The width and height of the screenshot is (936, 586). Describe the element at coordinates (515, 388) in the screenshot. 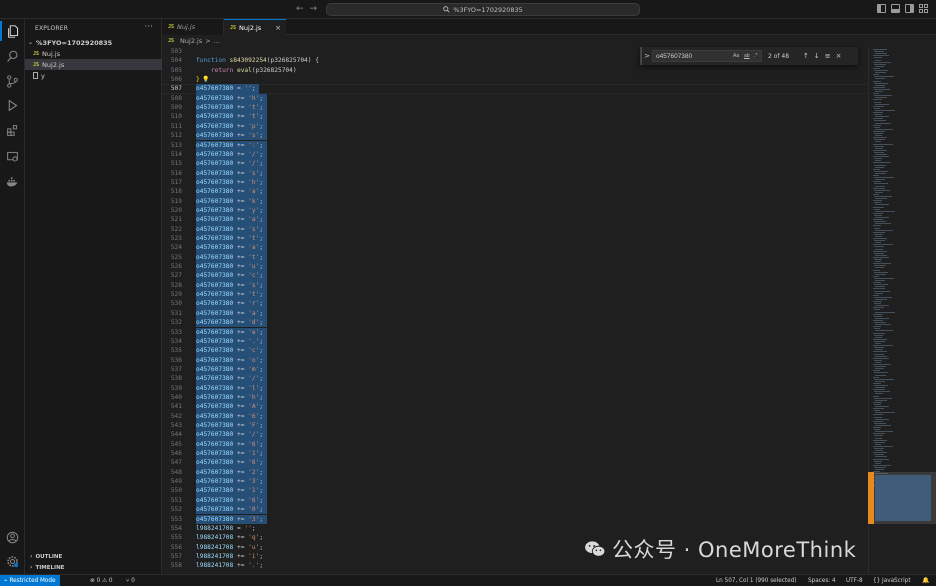

I see `code-line: 539 o457607380 += 'l';` at that location.